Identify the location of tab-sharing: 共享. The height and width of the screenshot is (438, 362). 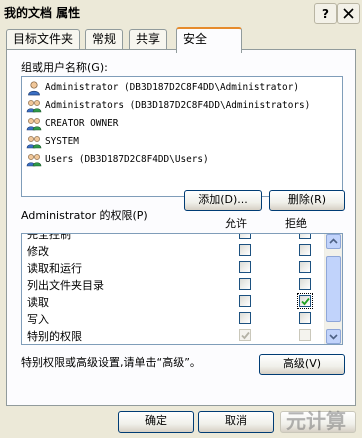
(148, 39).